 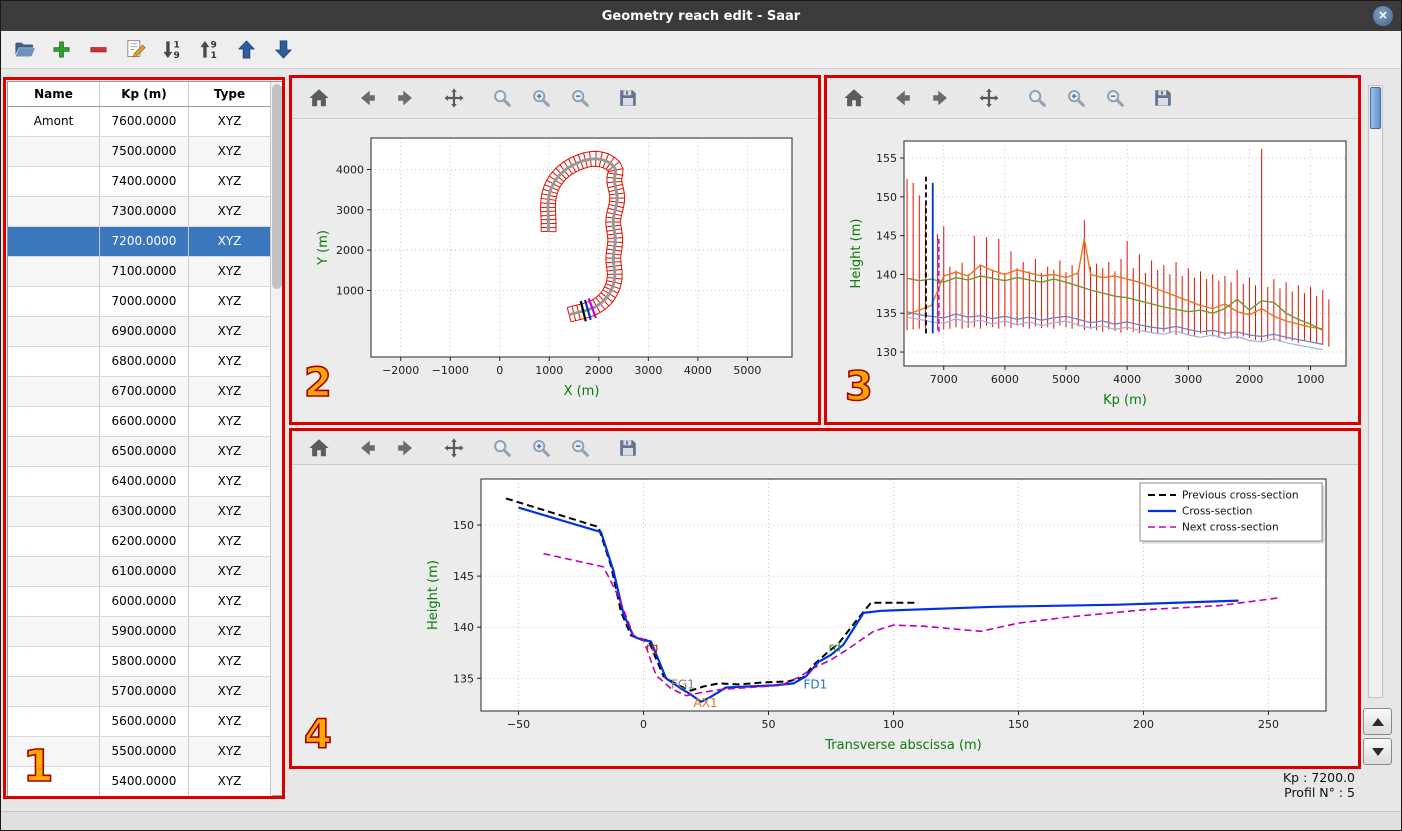 I want to click on edit-profile-button, so click(x=135, y=49).